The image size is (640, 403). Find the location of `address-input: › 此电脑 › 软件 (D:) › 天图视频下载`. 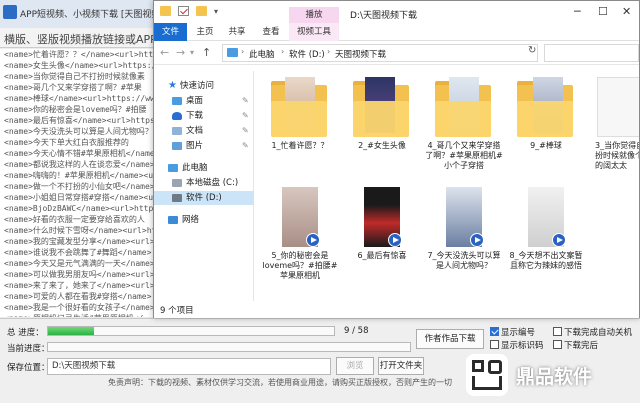

address-input: › 此电脑 › 软件 (D:) › 天图视频下载 is located at coordinates (380, 53).